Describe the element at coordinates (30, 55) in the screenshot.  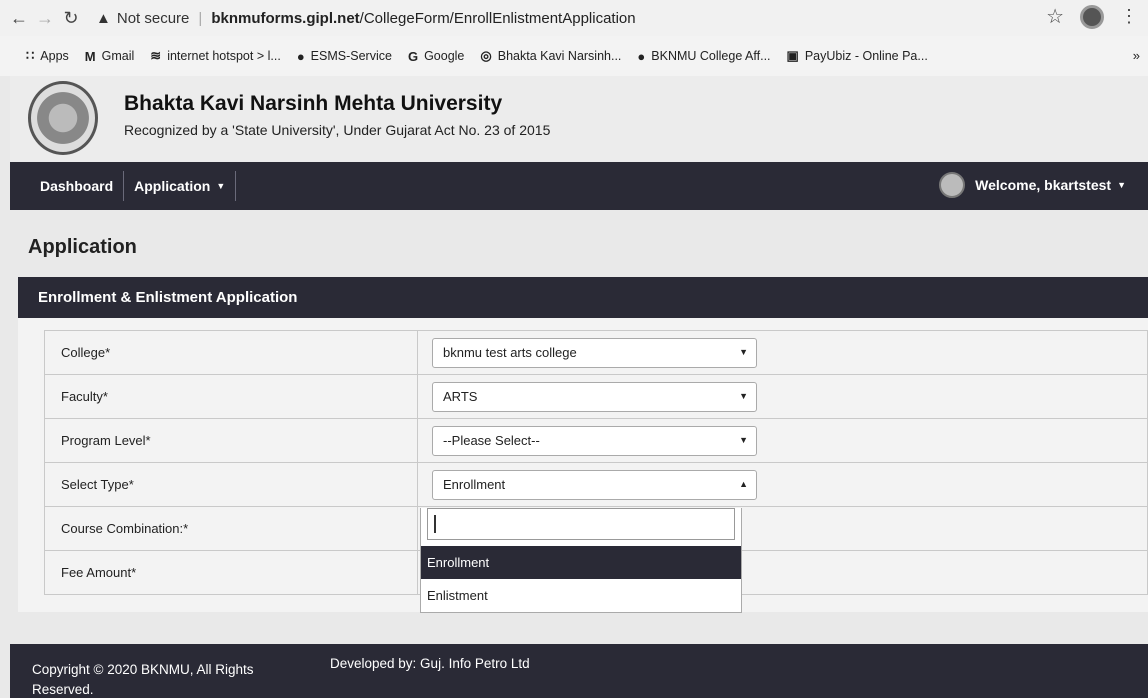
I see `apps-icon: ∷` at that location.